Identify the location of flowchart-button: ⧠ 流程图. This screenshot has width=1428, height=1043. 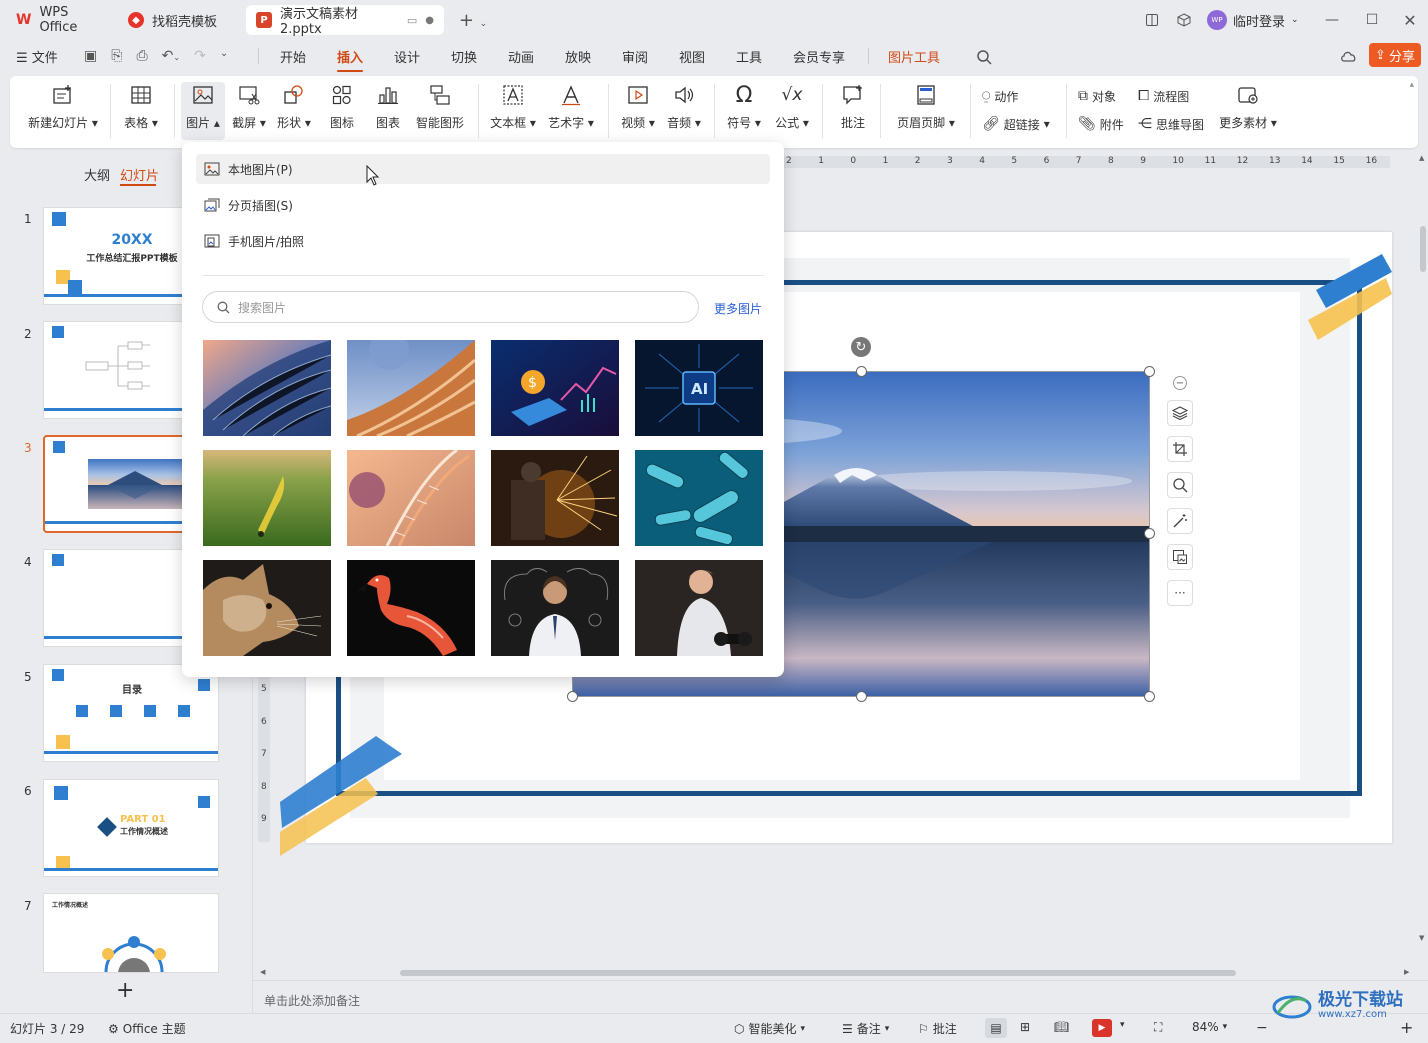
(1163, 96).